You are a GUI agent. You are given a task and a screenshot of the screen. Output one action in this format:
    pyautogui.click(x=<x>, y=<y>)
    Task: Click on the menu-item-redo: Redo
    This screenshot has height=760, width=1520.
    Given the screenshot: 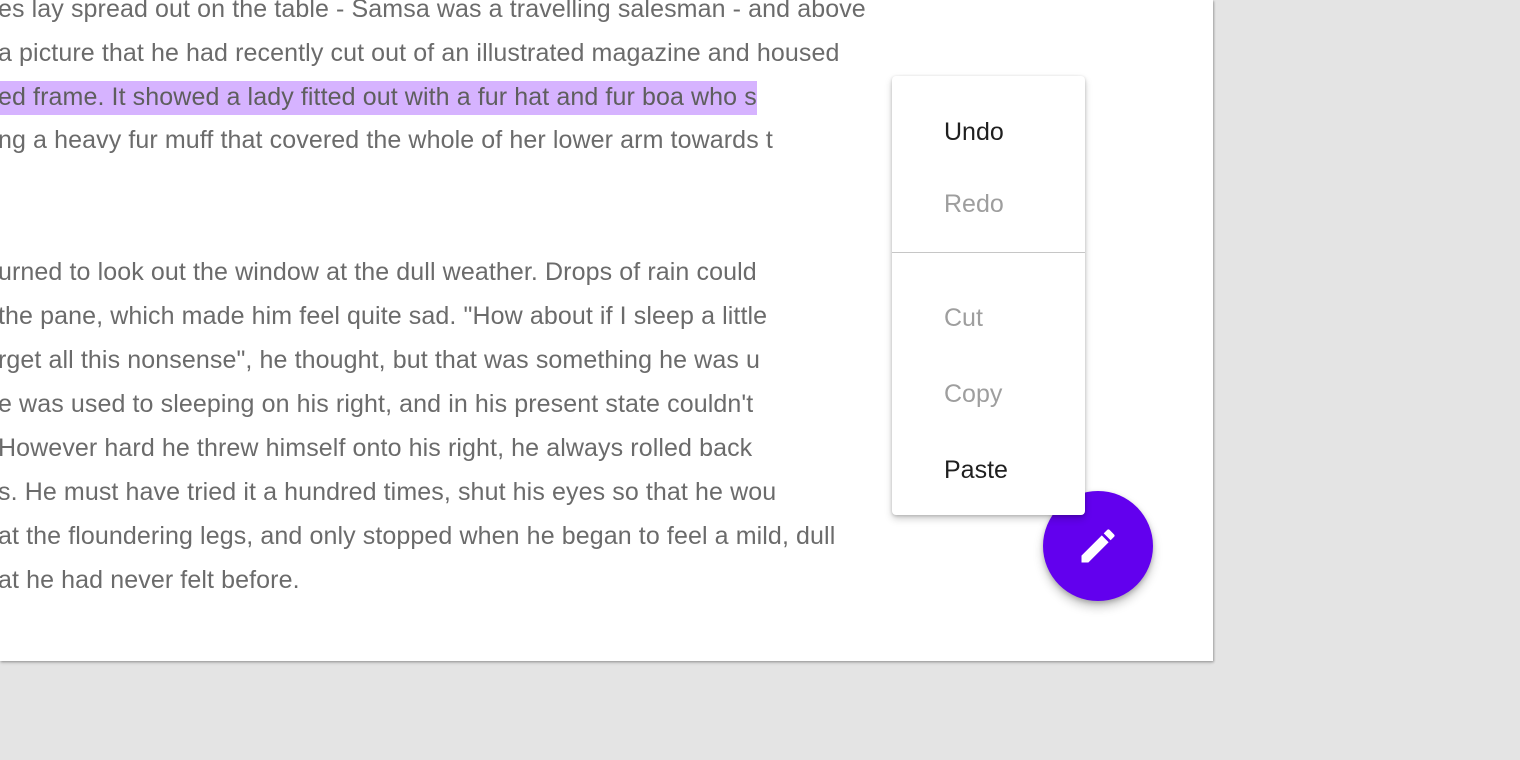 What is the action you would take?
    pyautogui.click(x=974, y=204)
    